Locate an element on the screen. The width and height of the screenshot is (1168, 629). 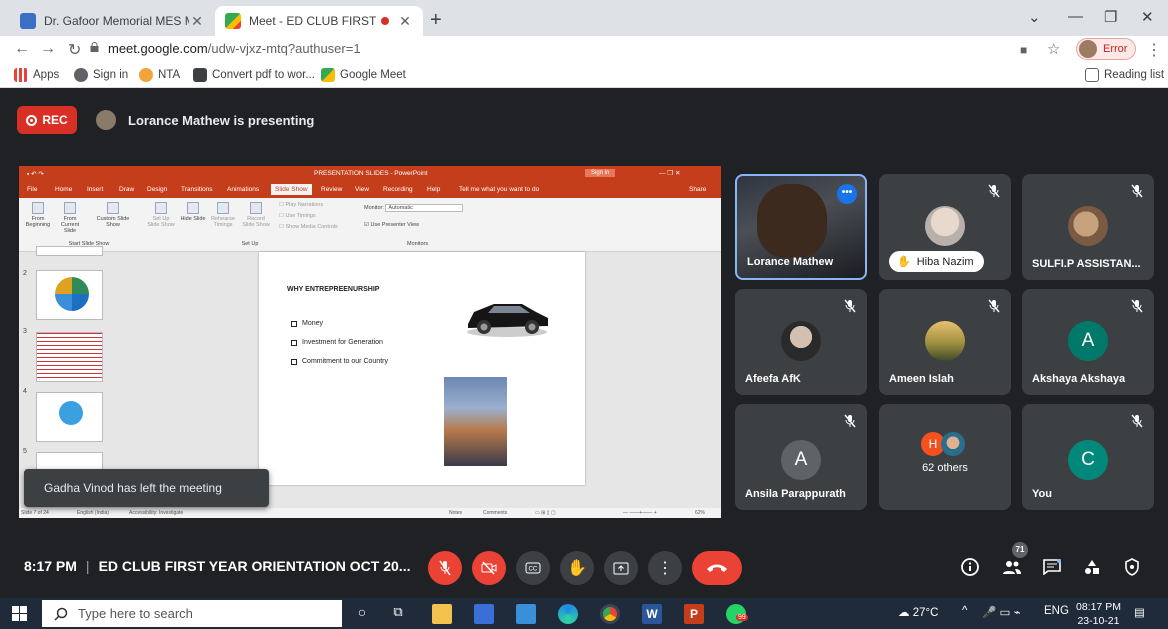
participants-button is located at coordinates (1012, 567).